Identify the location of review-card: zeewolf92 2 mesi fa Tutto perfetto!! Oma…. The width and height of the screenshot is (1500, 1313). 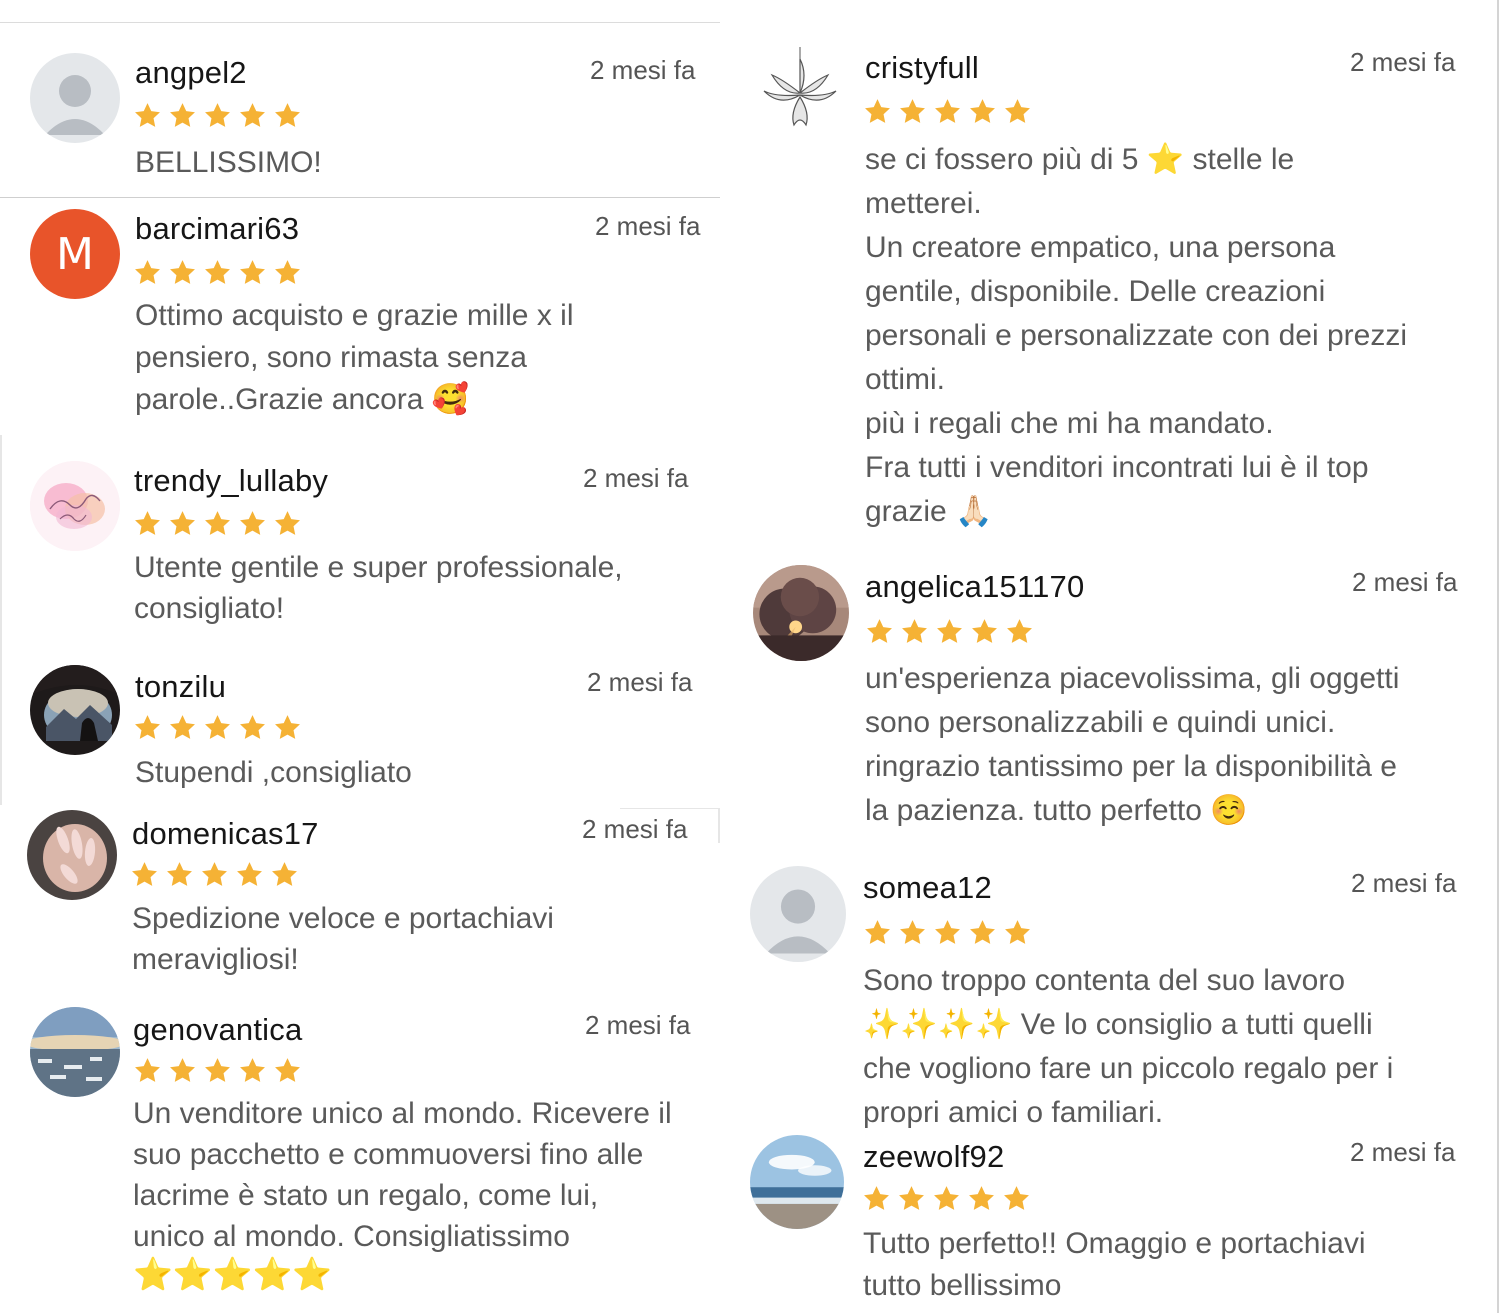
(1115, 1222).